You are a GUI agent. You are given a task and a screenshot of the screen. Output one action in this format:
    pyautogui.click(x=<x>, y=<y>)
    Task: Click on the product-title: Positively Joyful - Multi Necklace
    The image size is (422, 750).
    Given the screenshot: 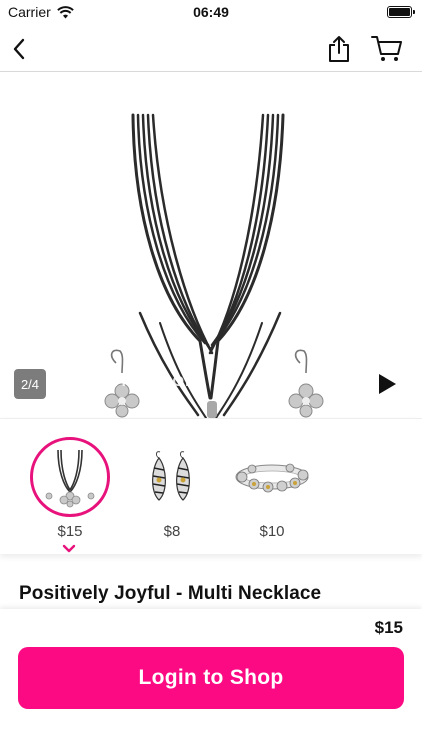 What is the action you would take?
    pyautogui.click(x=170, y=593)
    